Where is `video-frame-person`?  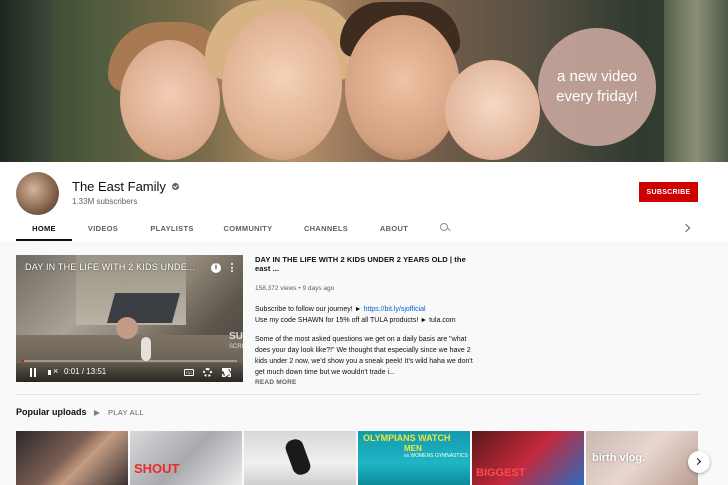
video-frame-person is located at coordinates (127, 328).